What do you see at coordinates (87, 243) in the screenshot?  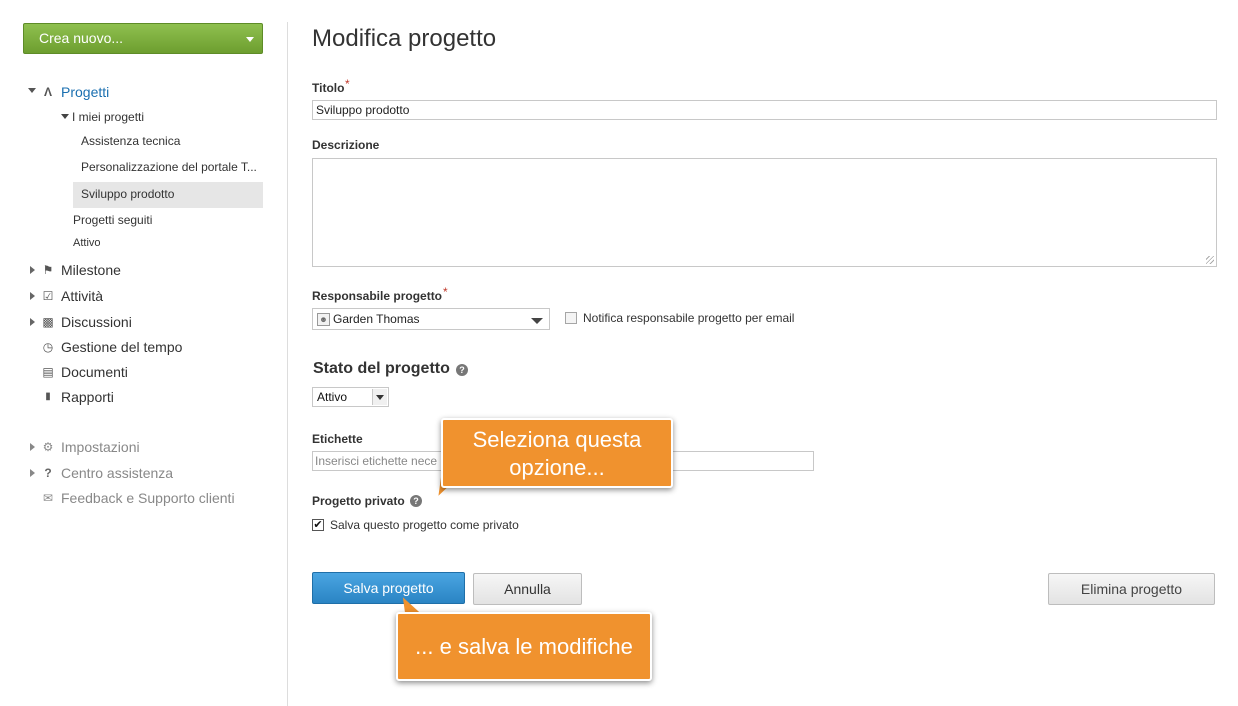 I see `sidebar-item-active: Attivo` at bounding box center [87, 243].